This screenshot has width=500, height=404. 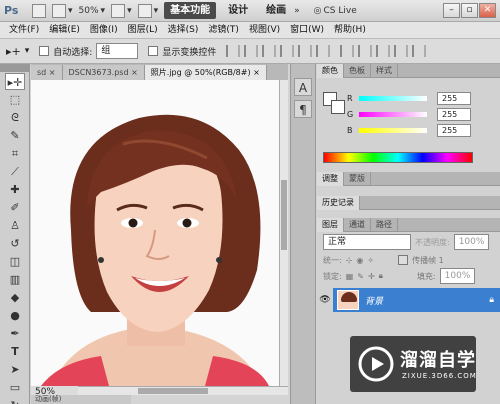 What do you see at coordinates (27, 51) in the screenshot?
I see `chevron-down-icon: ▾` at bounding box center [27, 51].